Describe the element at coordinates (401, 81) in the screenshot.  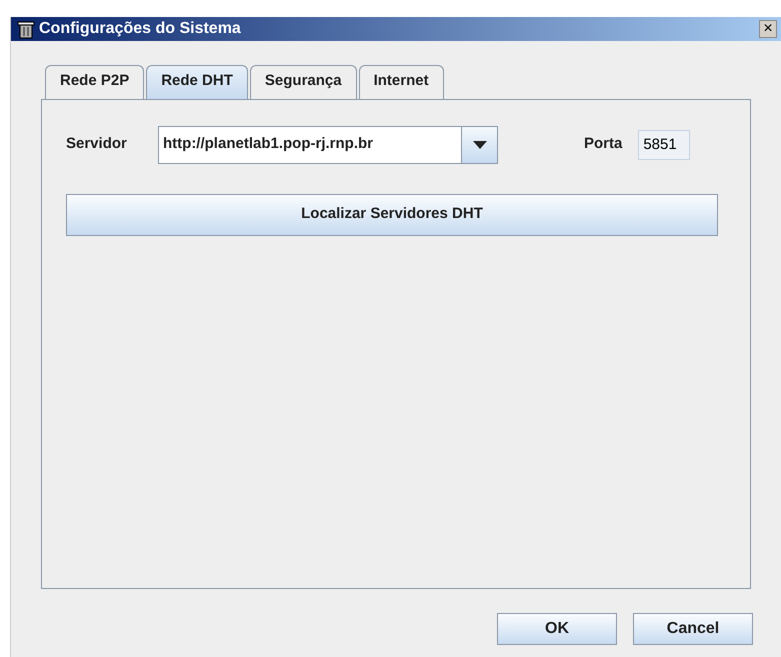
I see `tab: Internet` at that location.